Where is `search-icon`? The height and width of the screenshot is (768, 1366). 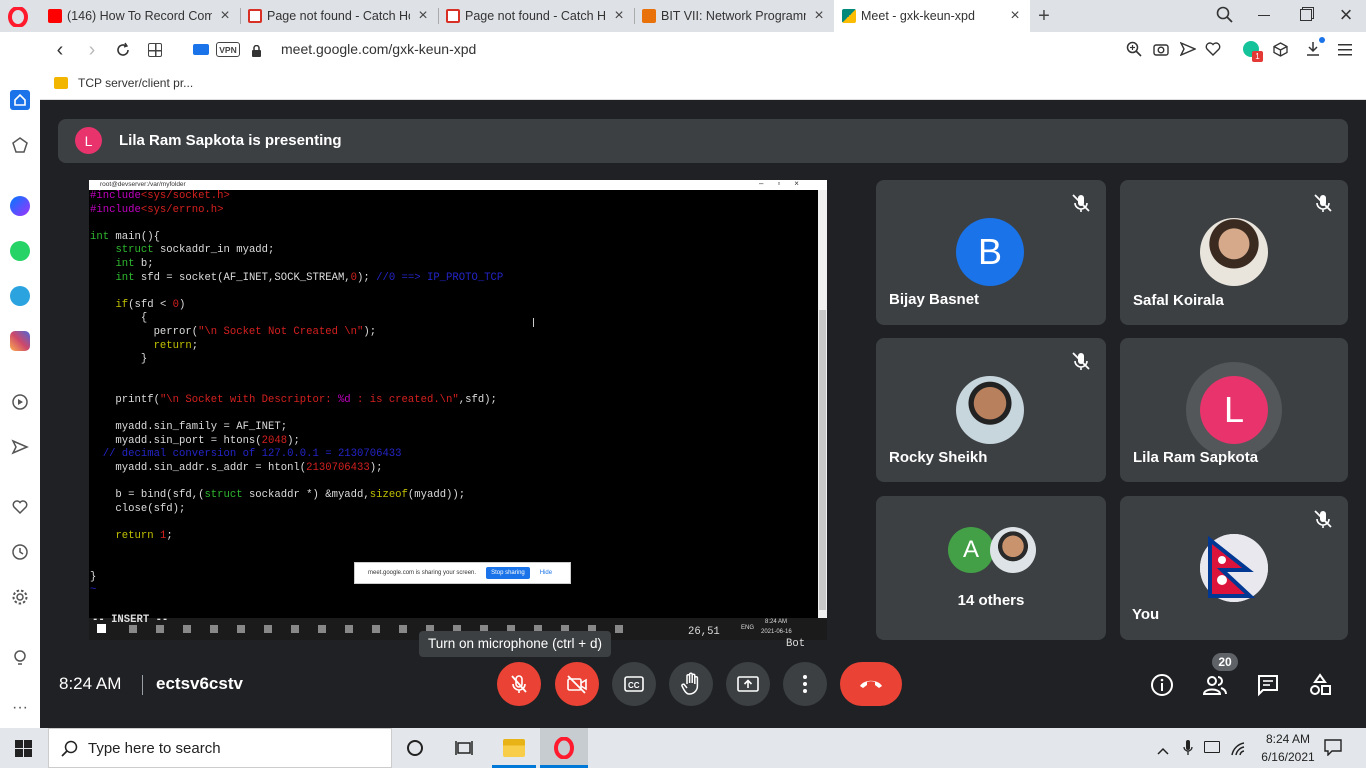 search-icon is located at coordinates (69, 748).